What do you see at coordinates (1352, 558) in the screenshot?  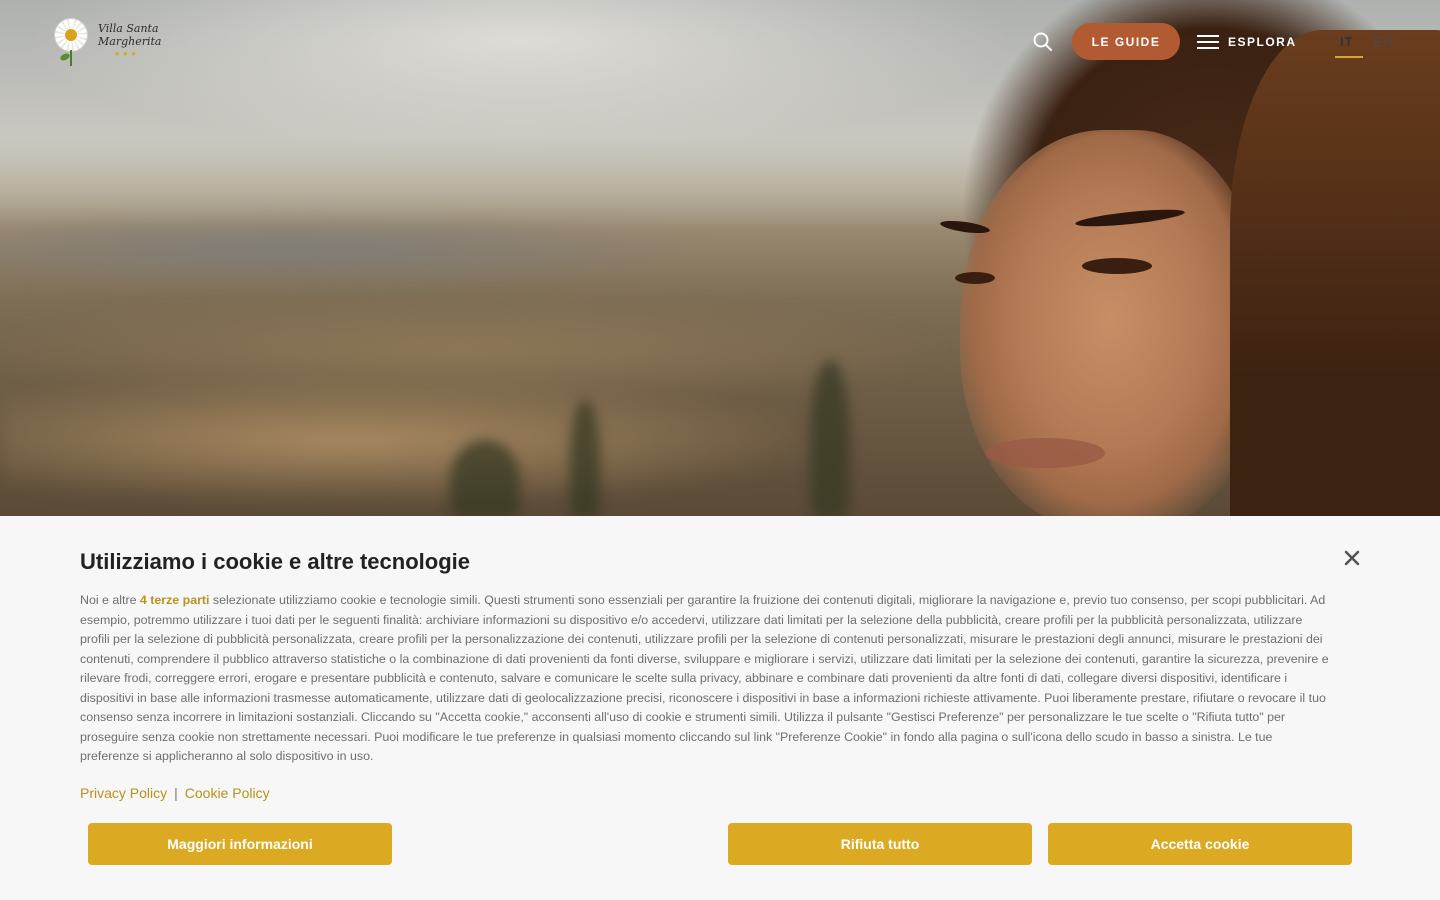 I see `close-icon` at bounding box center [1352, 558].